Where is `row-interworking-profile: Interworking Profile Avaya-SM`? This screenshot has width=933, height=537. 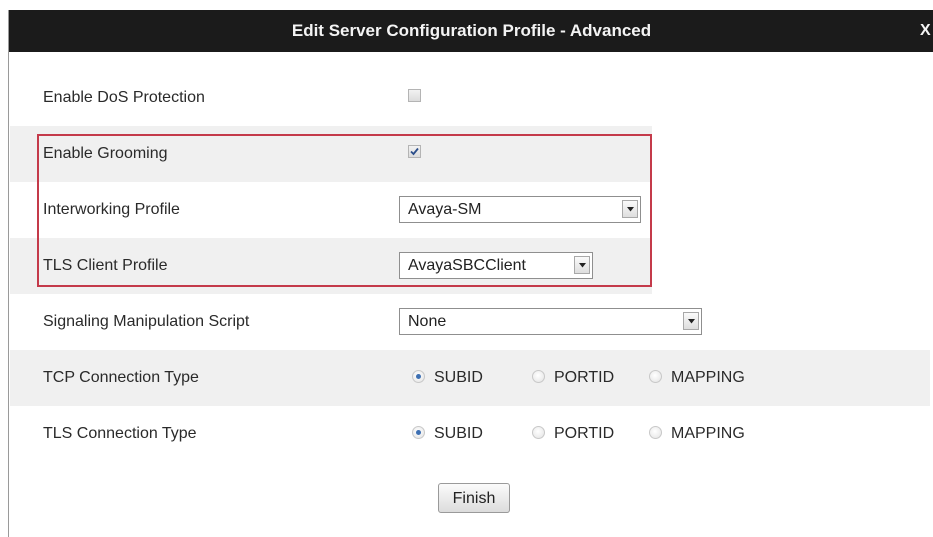
row-interworking-profile: Interworking Profile Avaya-SM is located at coordinates (331, 210).